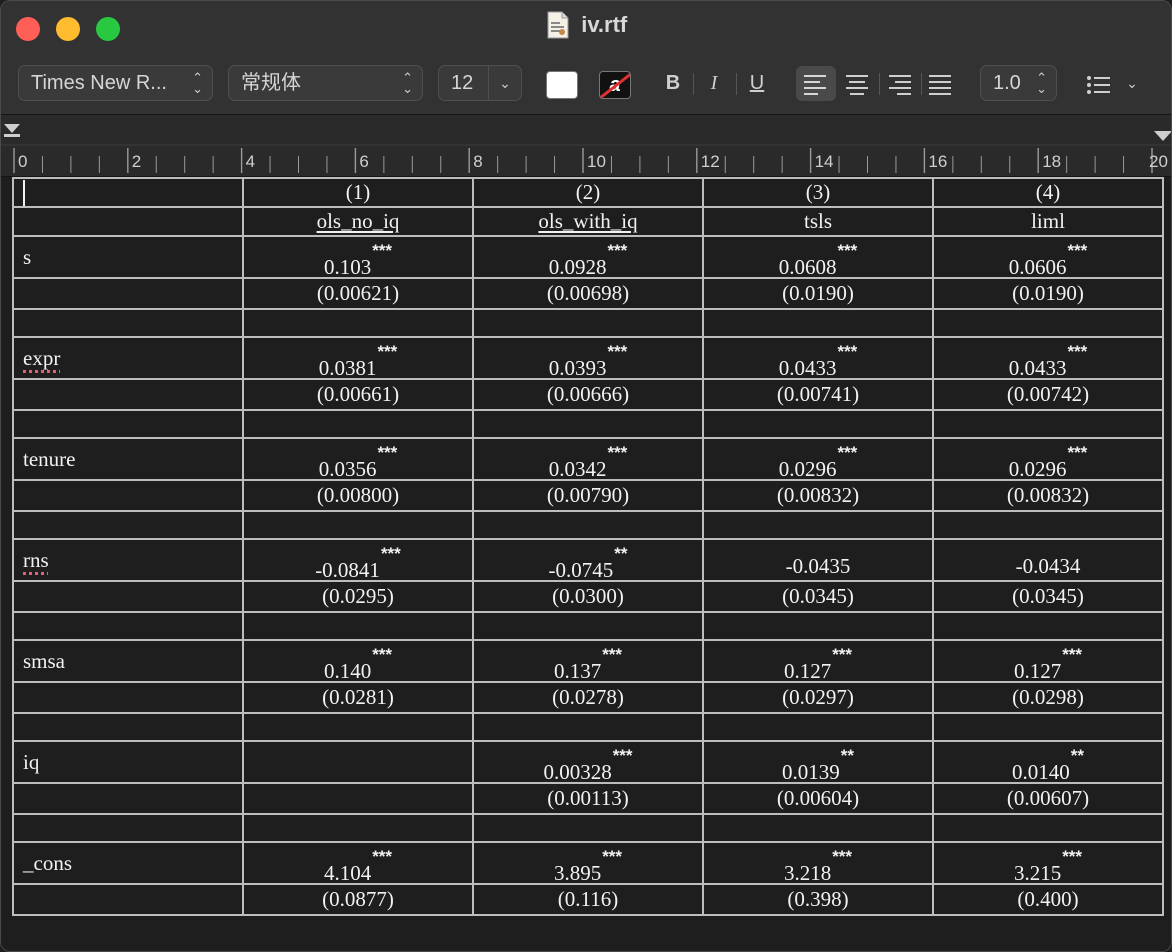  What do you see at coordinates (1048, 799) in the screenshot?
I see `std-error-cell: (0.00607)` at bounding box center [1048, 799].